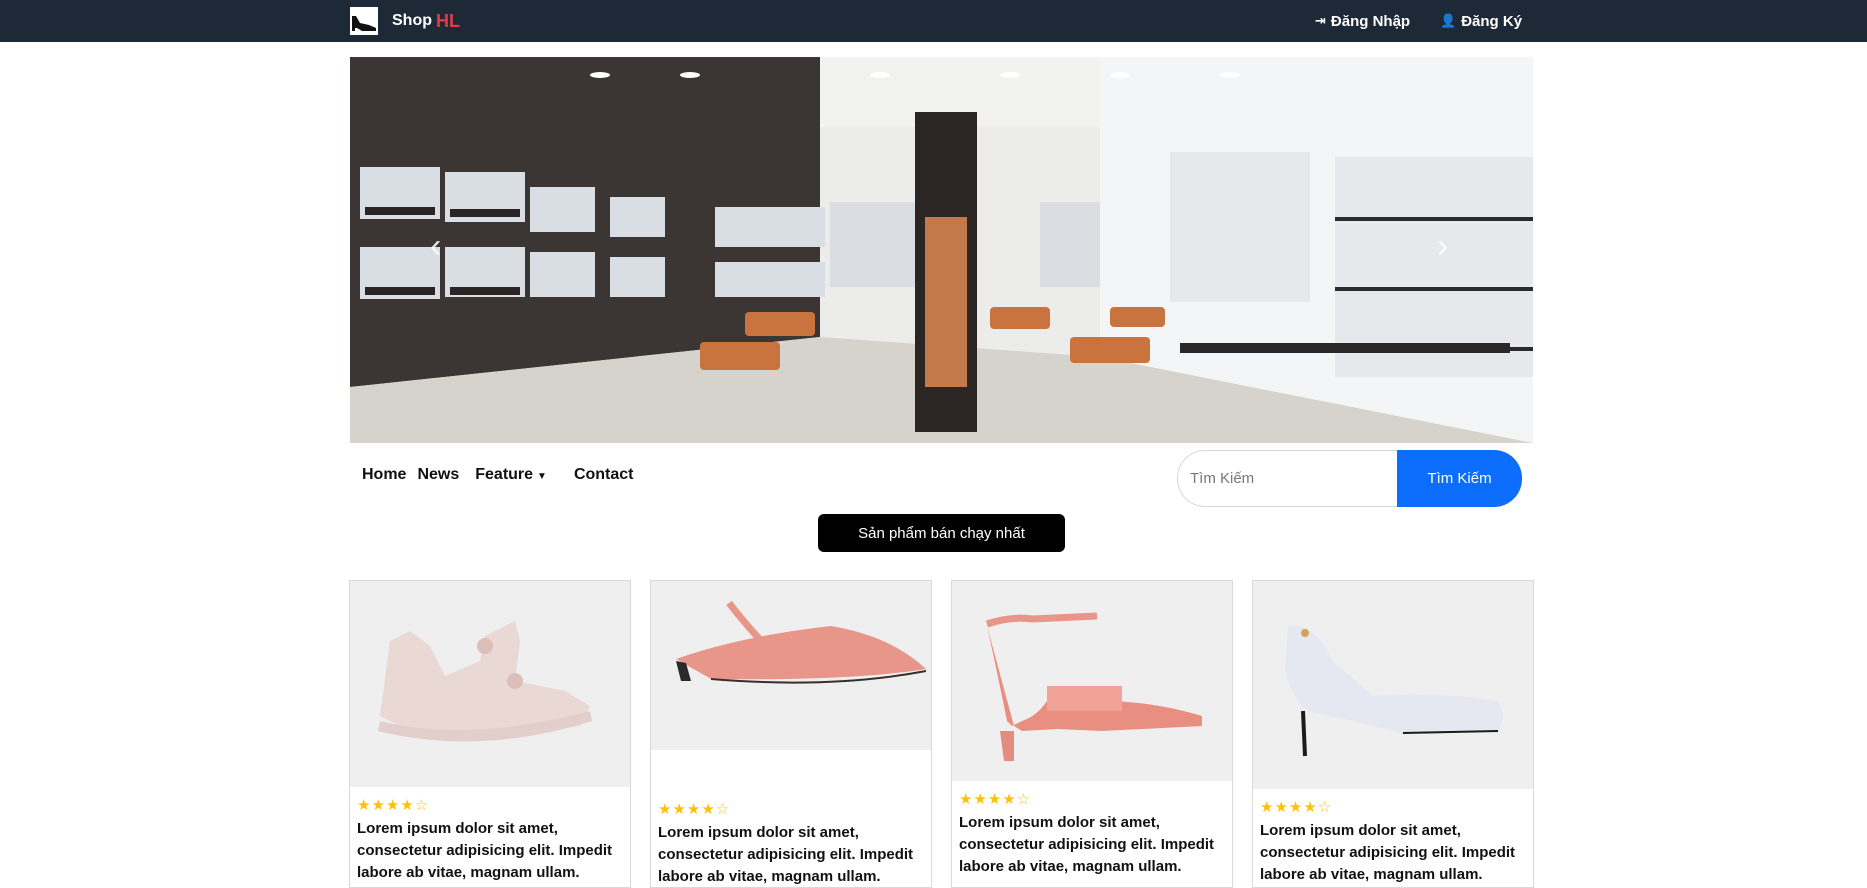  I want to click on login-link: ⇥ Đăng Nhập, so click(1362, 21).